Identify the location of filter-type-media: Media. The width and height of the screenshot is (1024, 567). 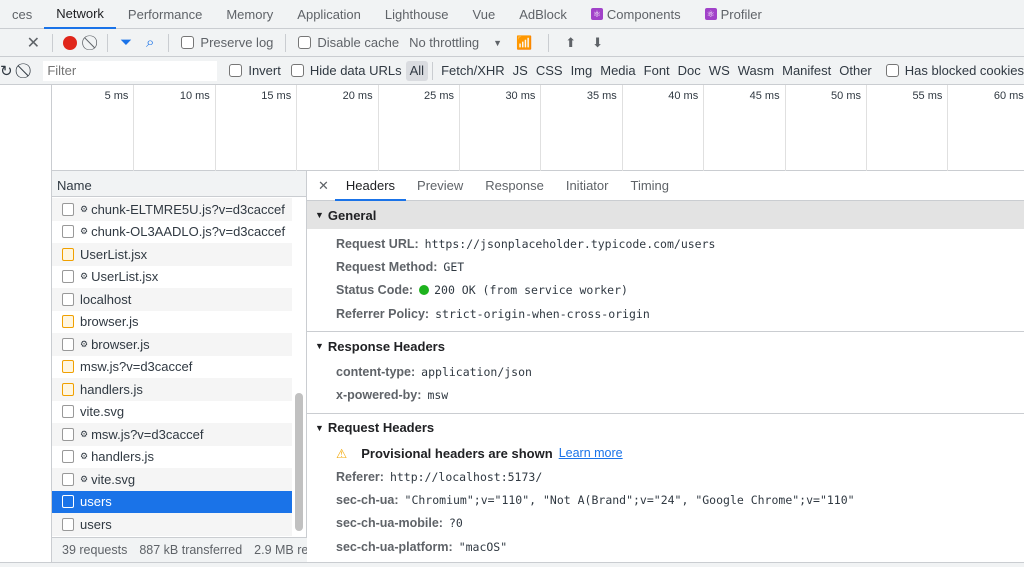
(617, 71).